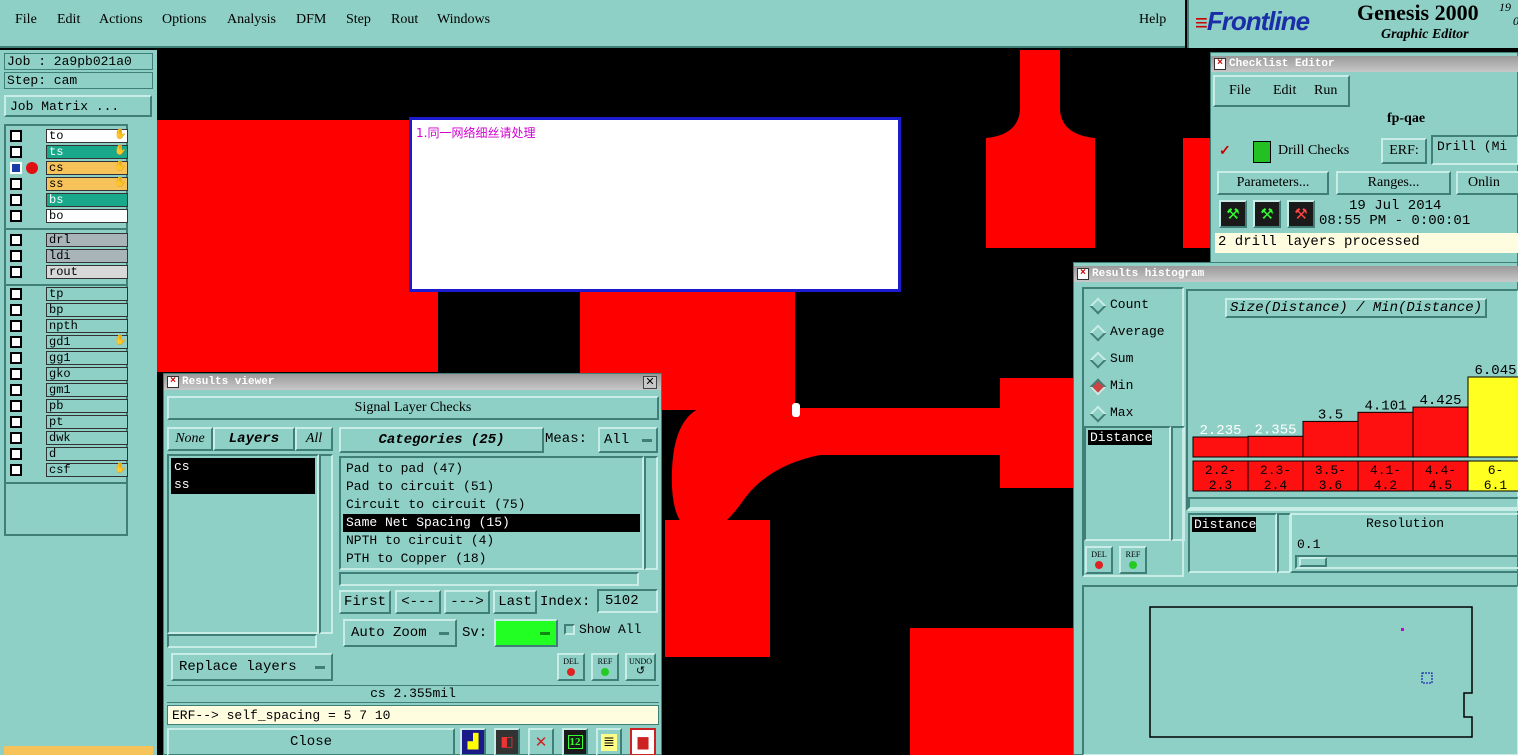 This screenshot has width=1518, height=755. I want to click on last-button: Last, so click(515, 602).